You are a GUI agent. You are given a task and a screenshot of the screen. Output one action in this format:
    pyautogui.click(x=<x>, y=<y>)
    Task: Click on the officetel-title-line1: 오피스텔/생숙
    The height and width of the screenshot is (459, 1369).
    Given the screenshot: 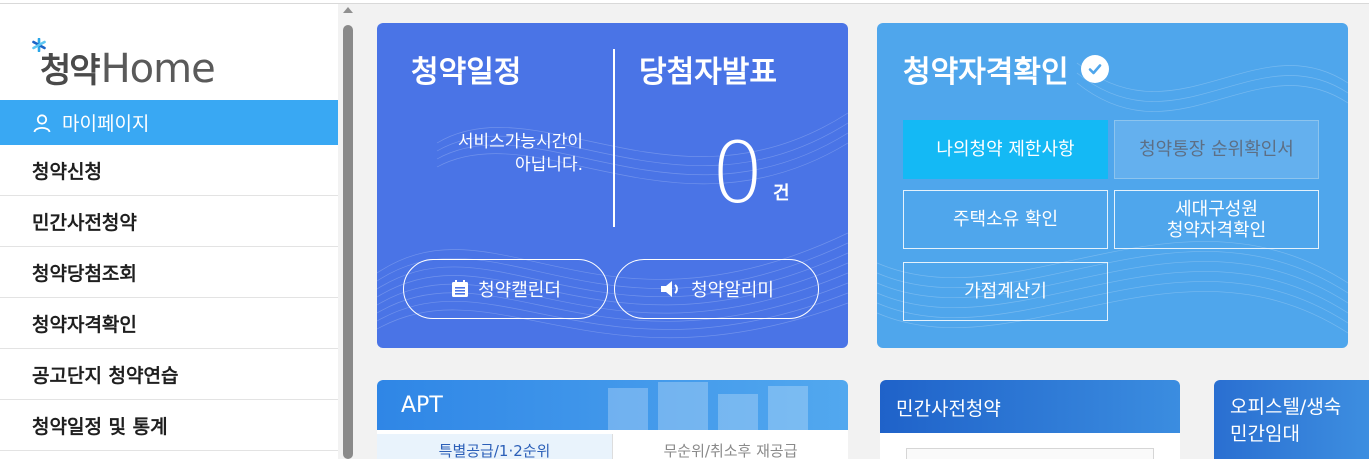 What is the action you would take?
    pyautogui.click(x=1286, y=407)
    